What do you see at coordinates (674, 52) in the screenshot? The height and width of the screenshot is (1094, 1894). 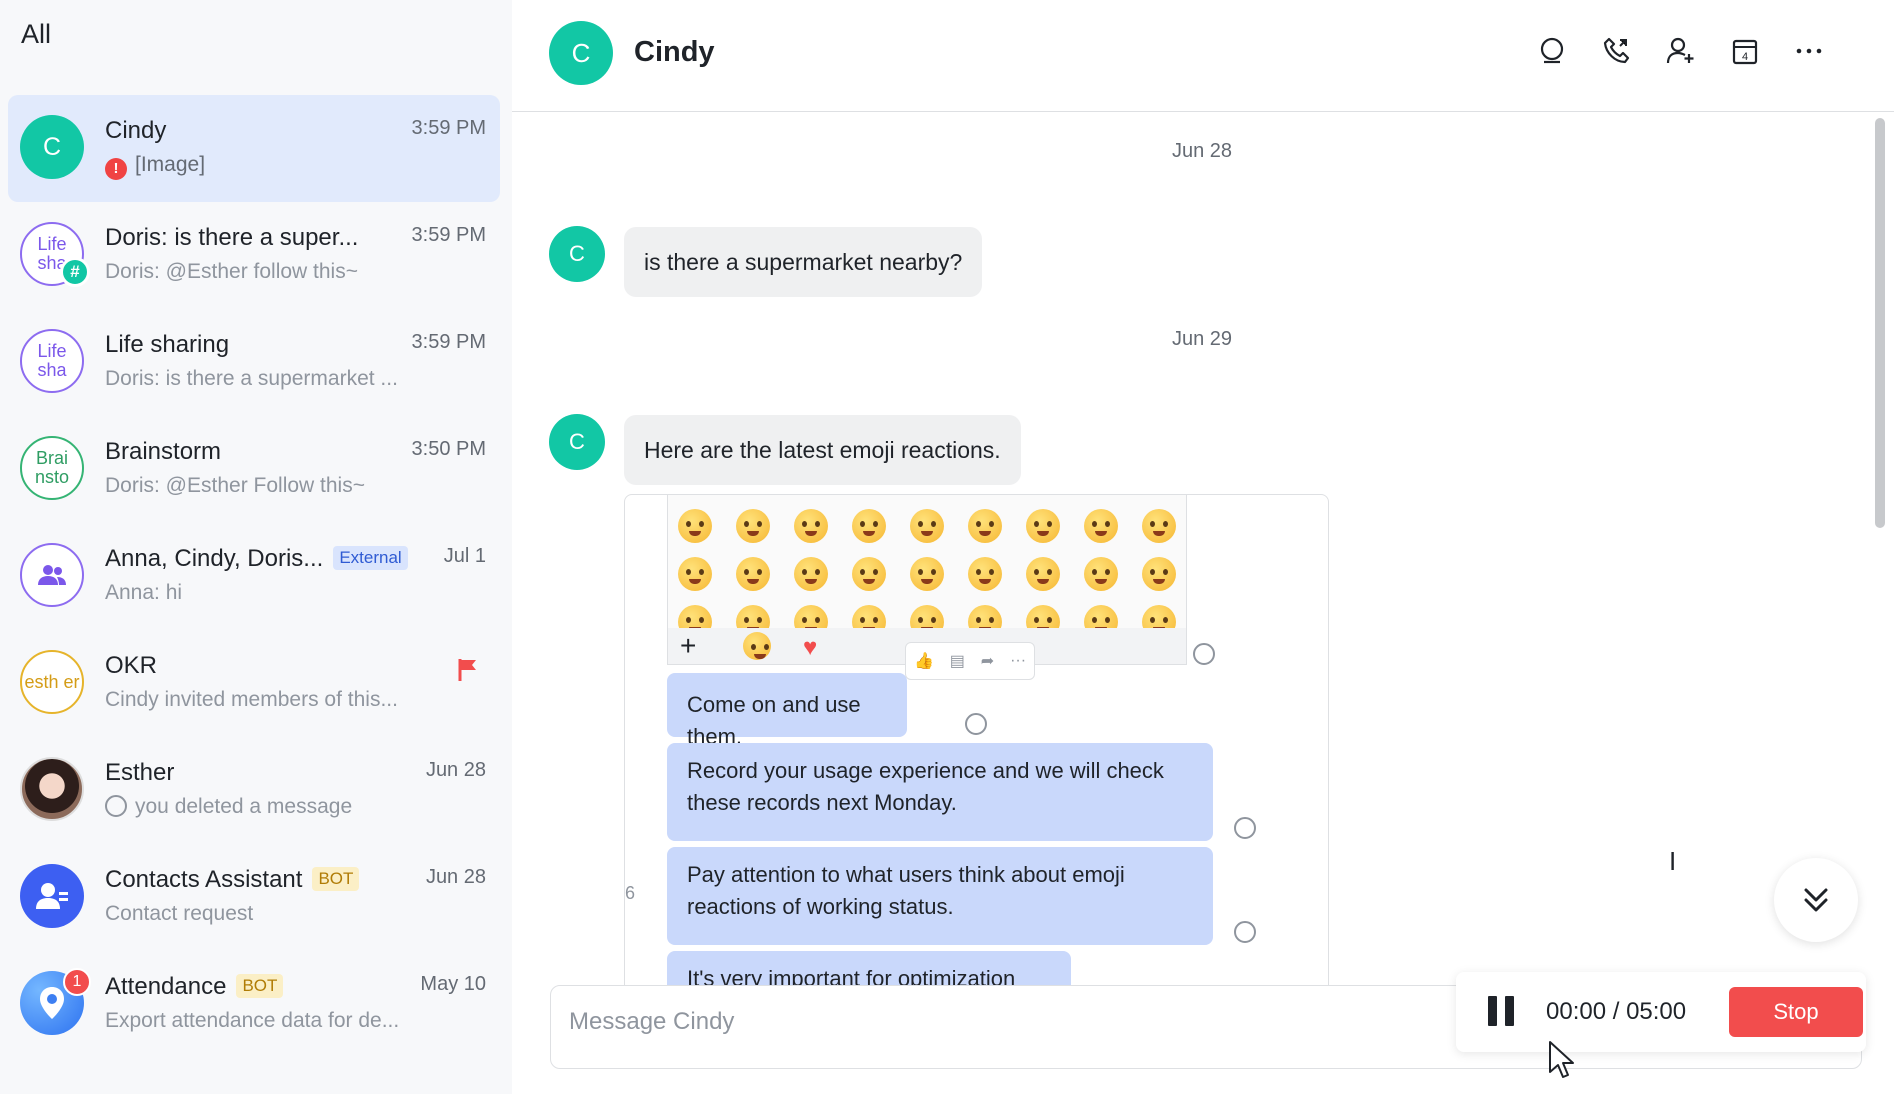 I see `chat-title: Cindy` at bounding box center [674, 52].